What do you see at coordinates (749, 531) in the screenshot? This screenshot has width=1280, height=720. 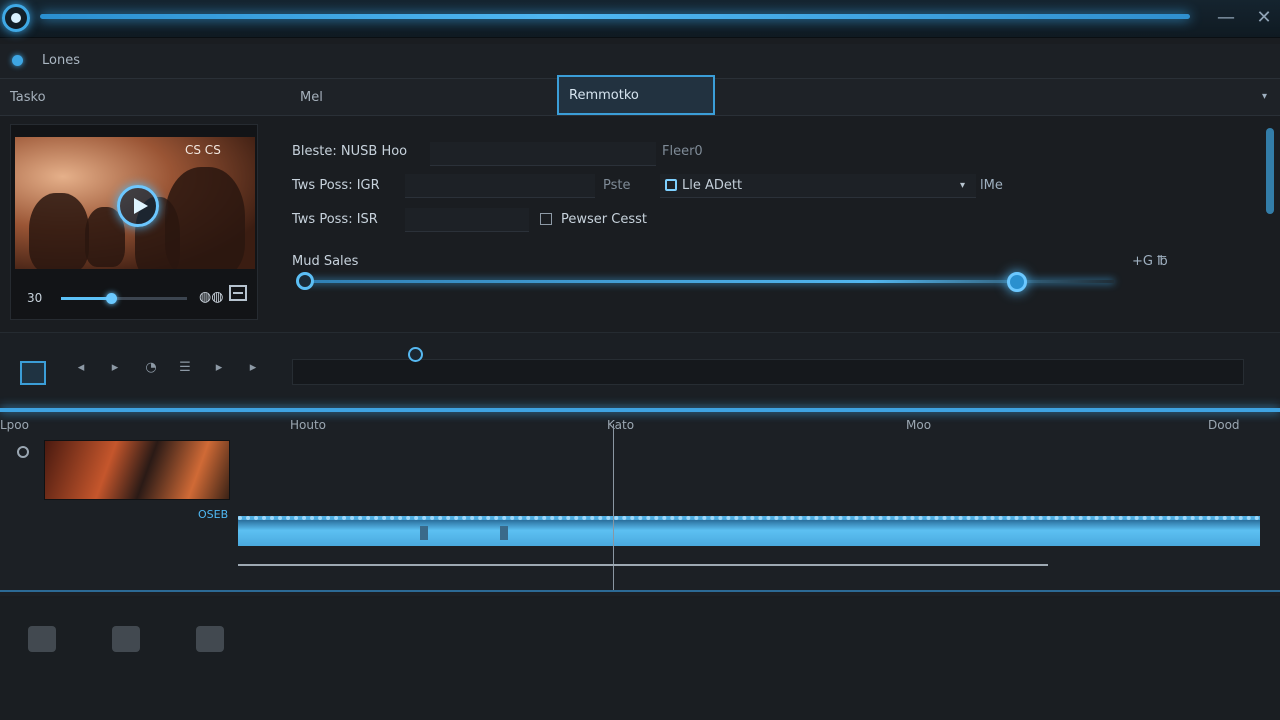 I see `audio-clip` at bounding box center [749, 531].